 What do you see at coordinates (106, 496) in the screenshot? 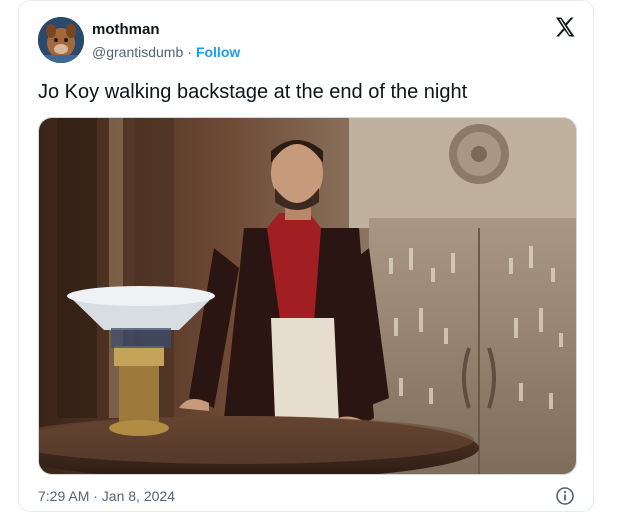
I see `timestamp: 7:29 AM · Jan 8, 2024` at bounding box center [106, 496].